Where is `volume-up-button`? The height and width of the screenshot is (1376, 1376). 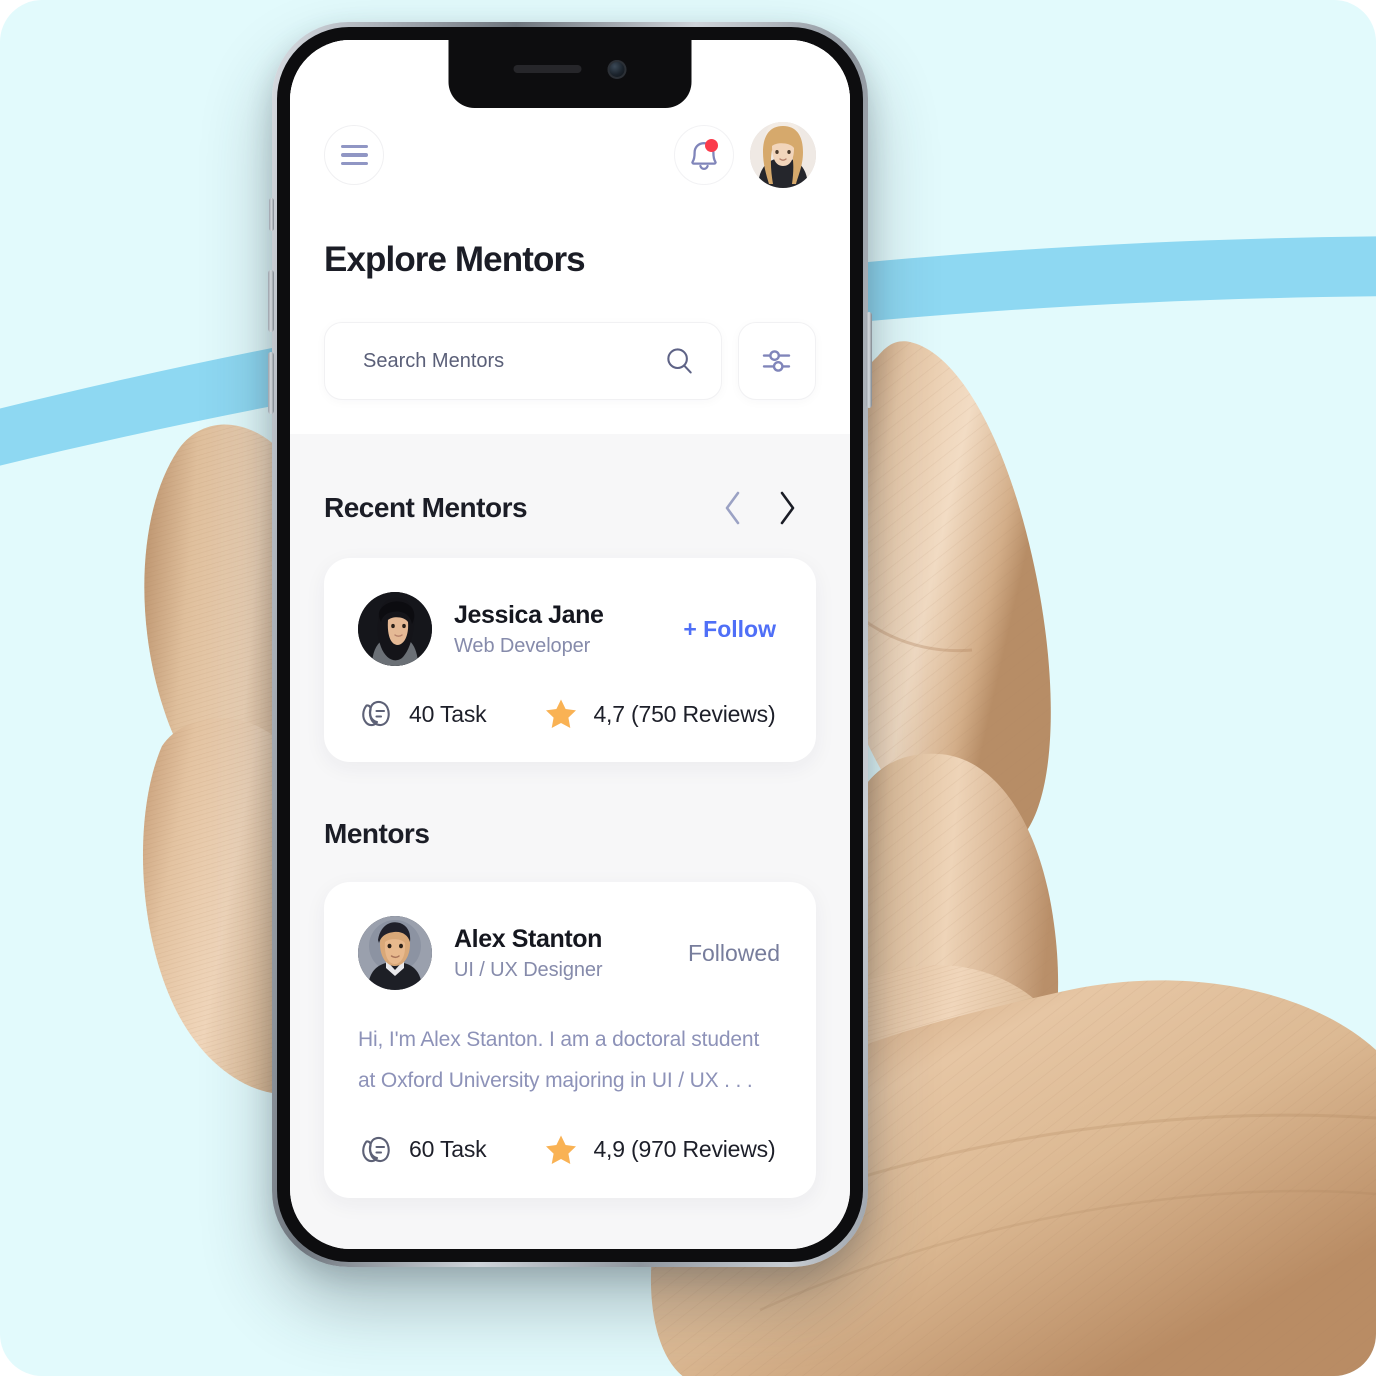
volume-up-button is located at coordinates (271, 301).